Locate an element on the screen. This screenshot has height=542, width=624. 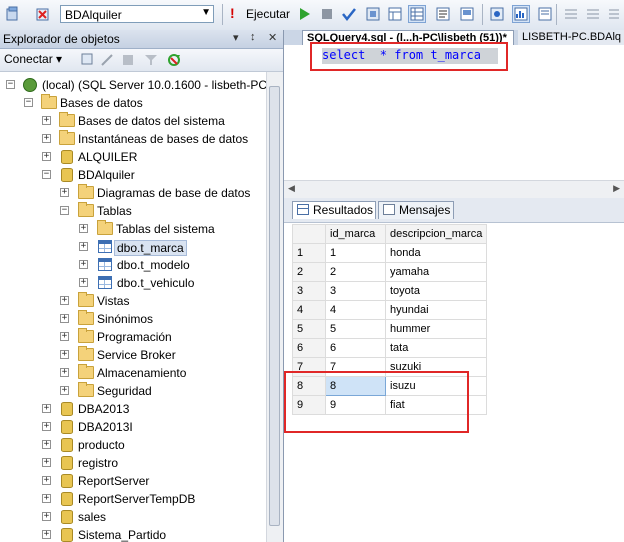
tree-node-database: + DBA2013I is located at coordinates (133, 427).